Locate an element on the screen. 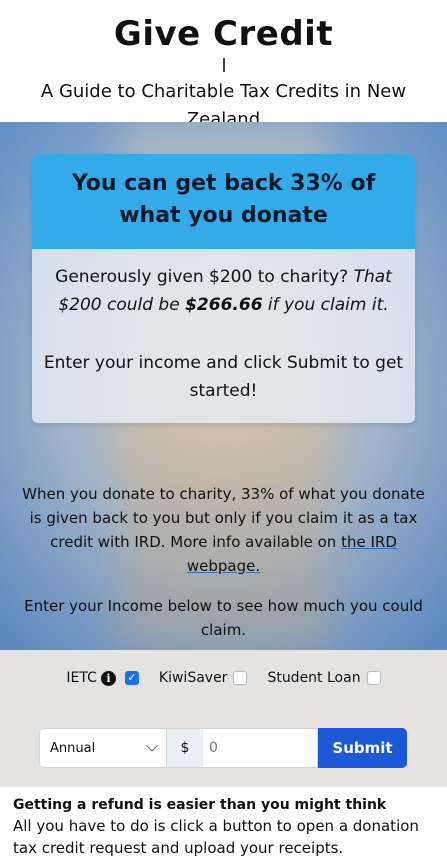  income-input is located at coordinates (260, 748).